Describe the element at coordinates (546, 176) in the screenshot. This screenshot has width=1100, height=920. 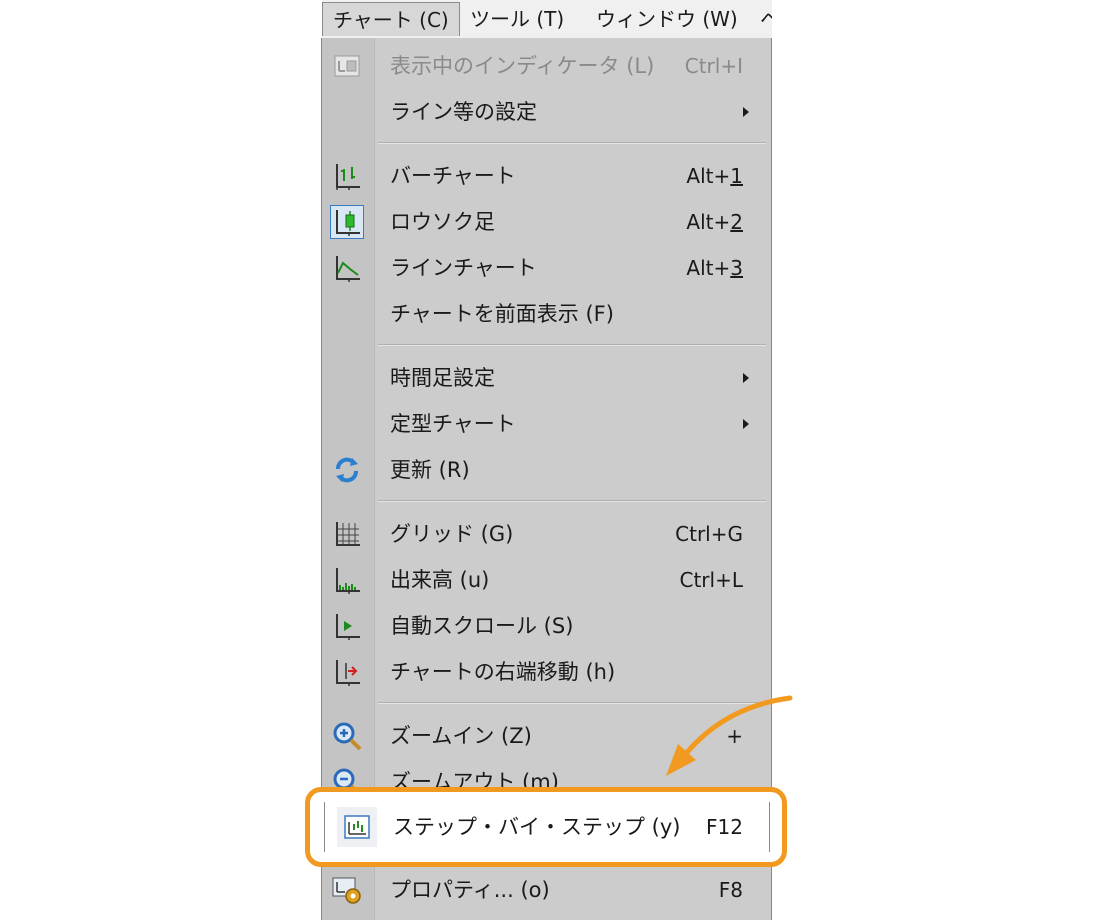
I see `menu-item-bar-chart: バーチャート Alt+1` at that location.